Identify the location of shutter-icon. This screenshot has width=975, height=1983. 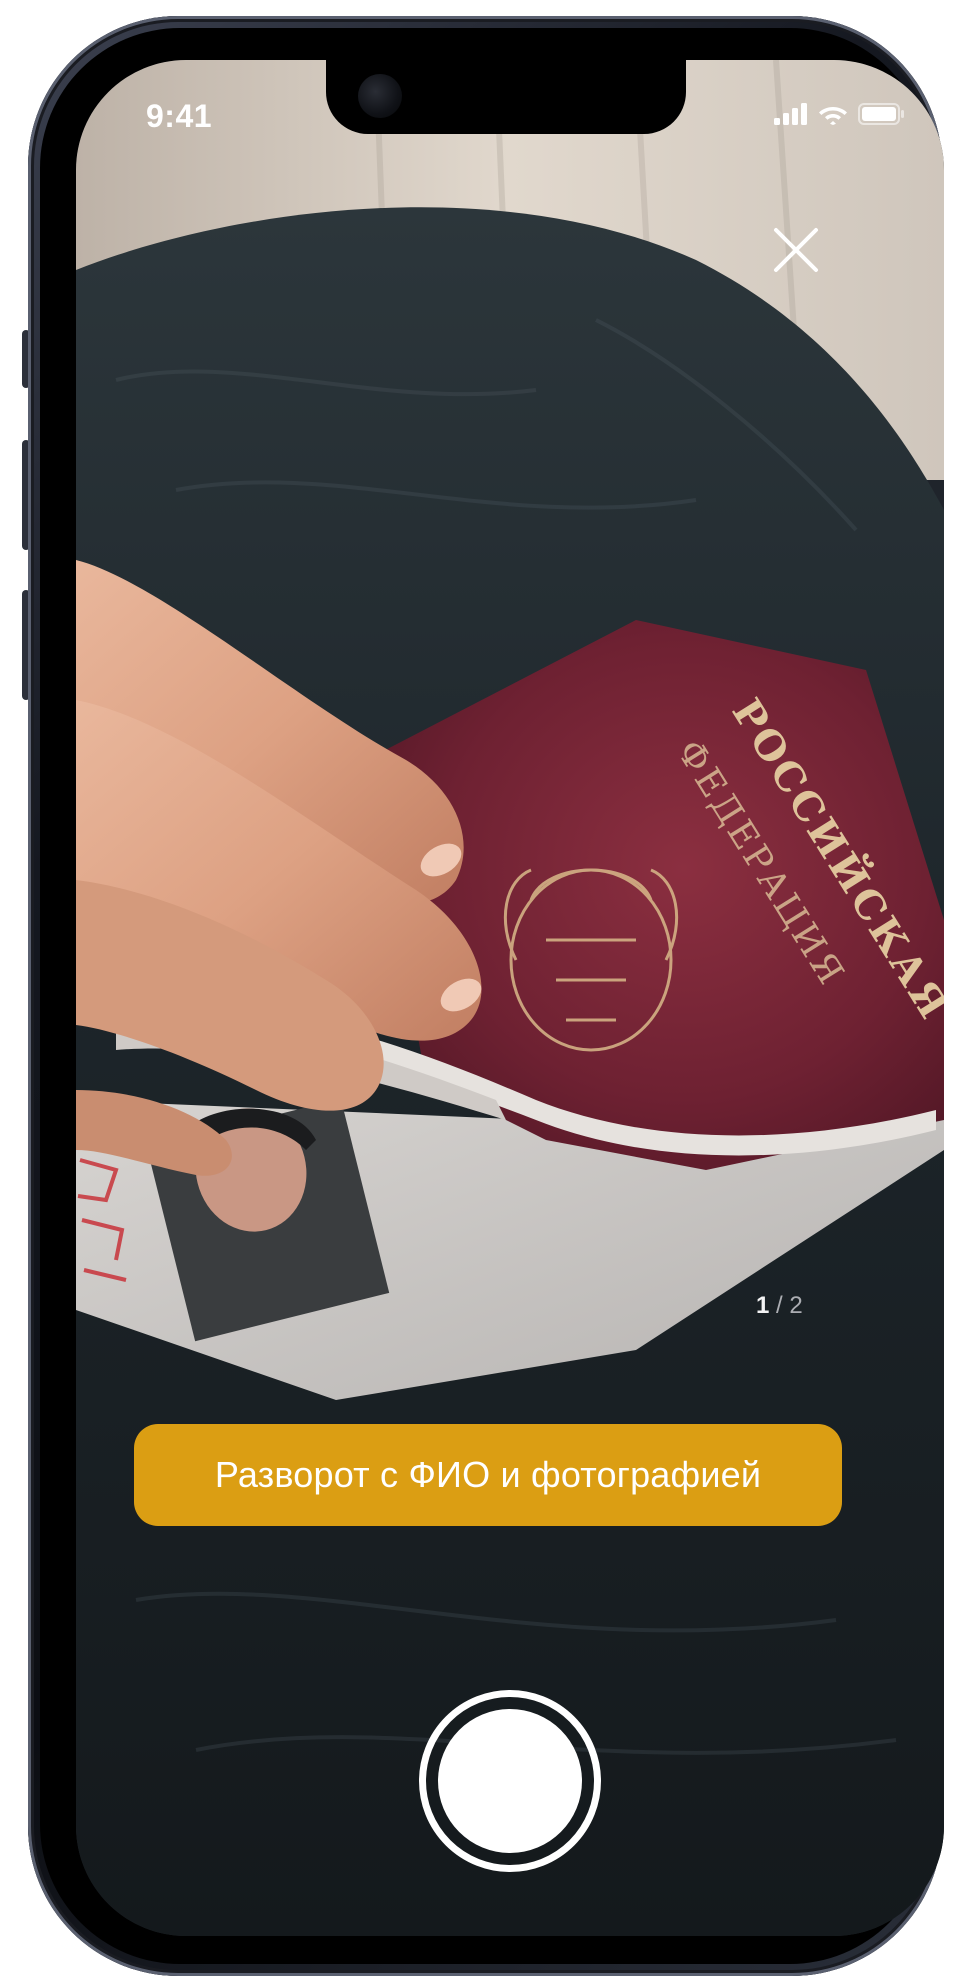
(510, 1781).